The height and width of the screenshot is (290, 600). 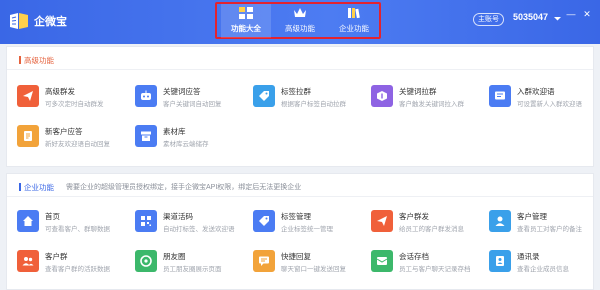 What do you see at coordinates (146, 136) in the screenshot?
I see `archive-icon` at bounding box center [146, 136].